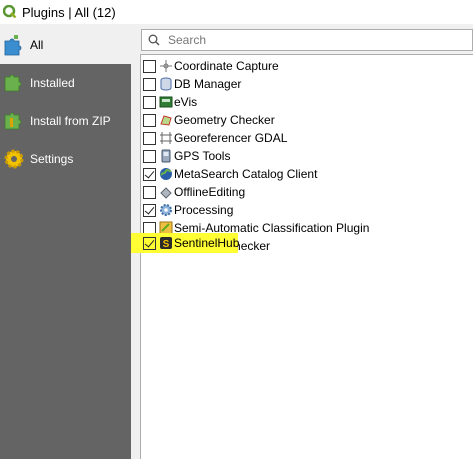  What do you see at coordinates (166, 210) in the screenshot?
I see `processing-gear-icon` at bounding box center [166, 210].